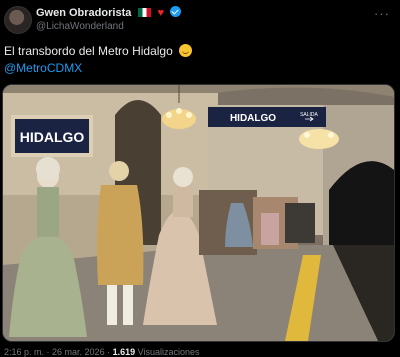 The height and width of the screenshot is (357, 400). I want to click on person-gold-coat, so click(120, 235).